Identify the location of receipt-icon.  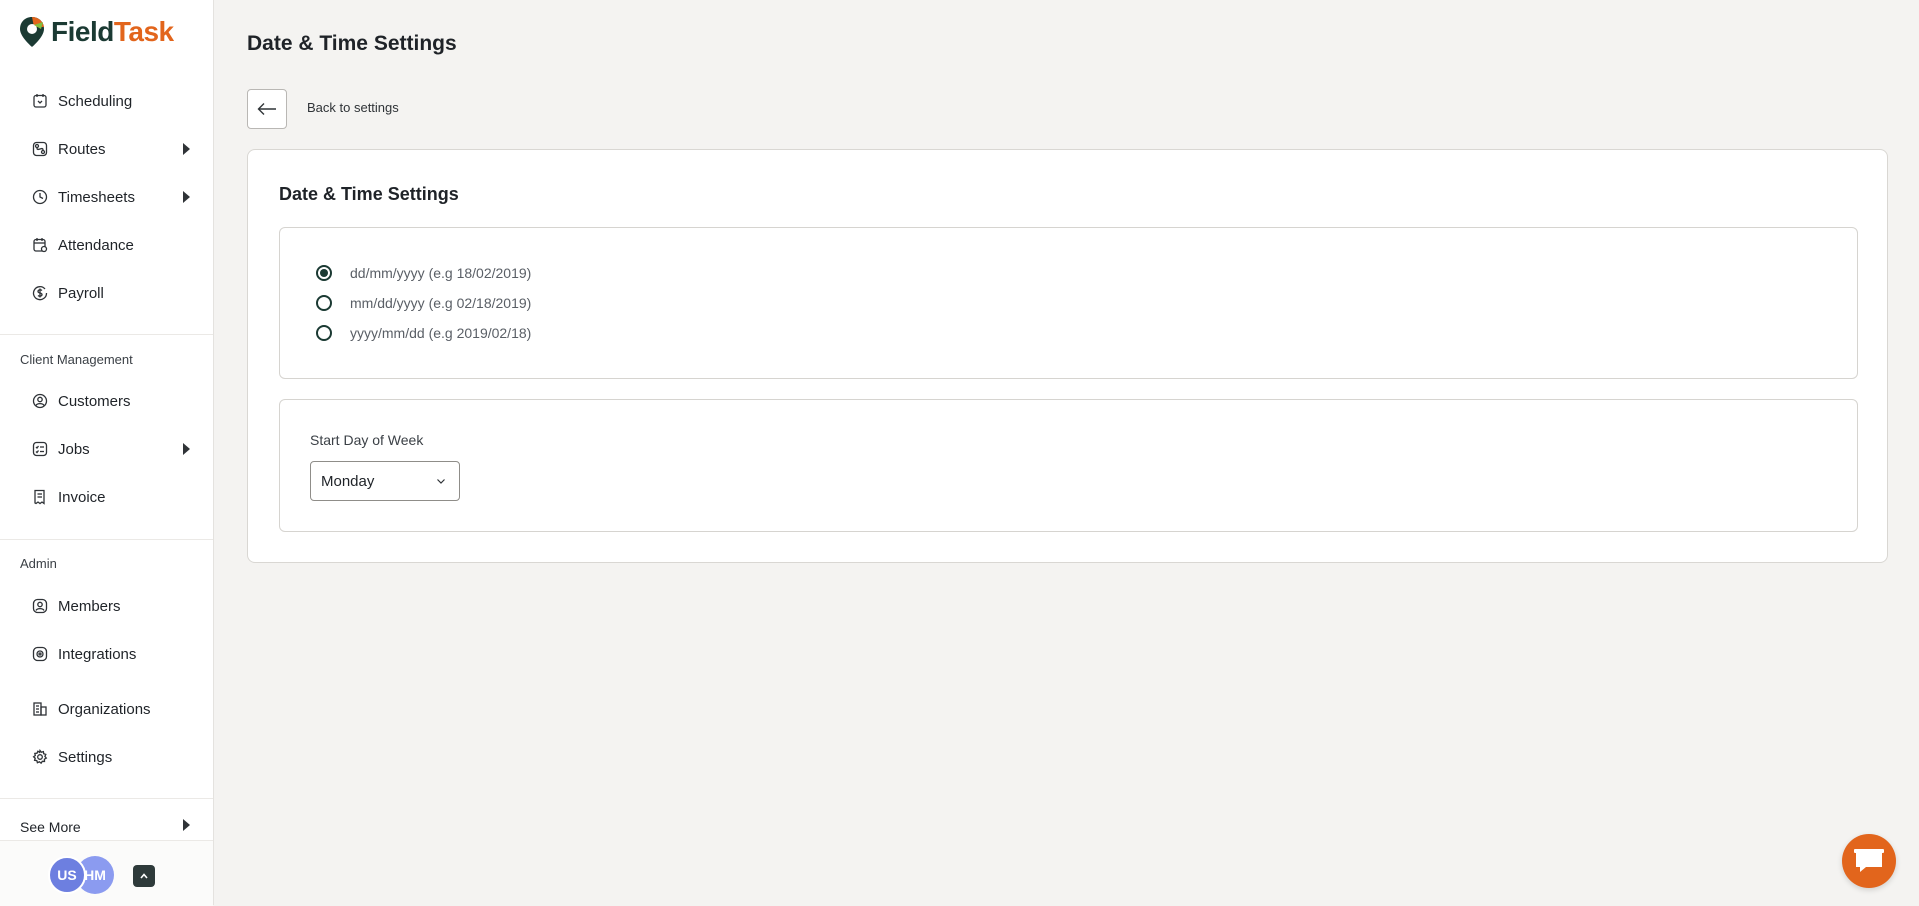
(40, 497).